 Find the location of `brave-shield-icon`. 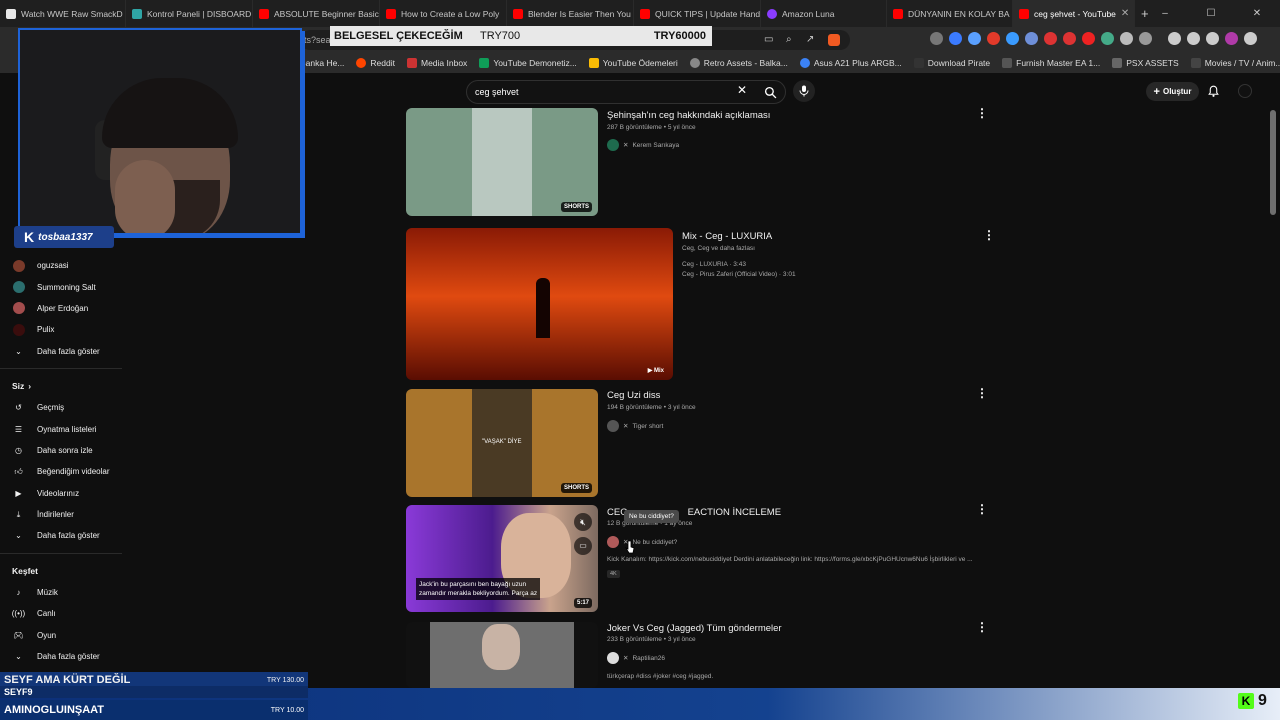

brave-shield-icon is located at coordinates (834, 40).